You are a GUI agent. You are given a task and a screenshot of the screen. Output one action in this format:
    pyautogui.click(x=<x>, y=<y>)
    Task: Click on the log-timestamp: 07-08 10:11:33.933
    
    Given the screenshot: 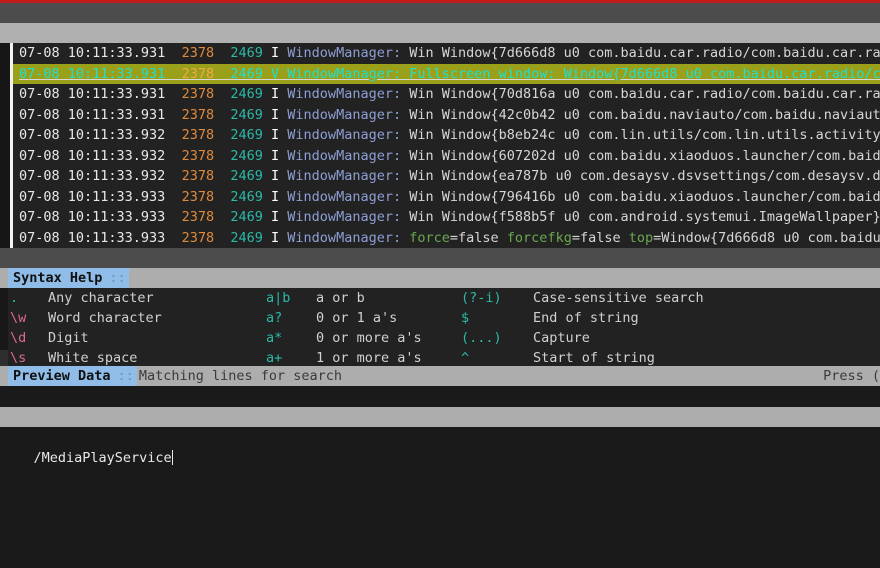 What is the action you would take?
    pyautogui.click(x=92, y=196)
    